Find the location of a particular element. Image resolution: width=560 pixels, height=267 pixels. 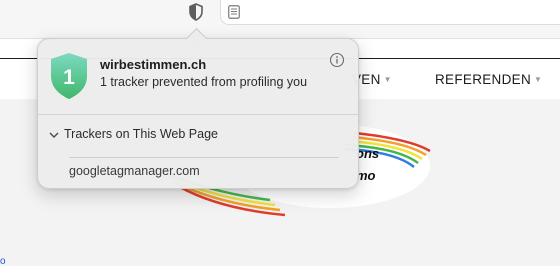

browser-toolbar is located at coordinates (280, 19).